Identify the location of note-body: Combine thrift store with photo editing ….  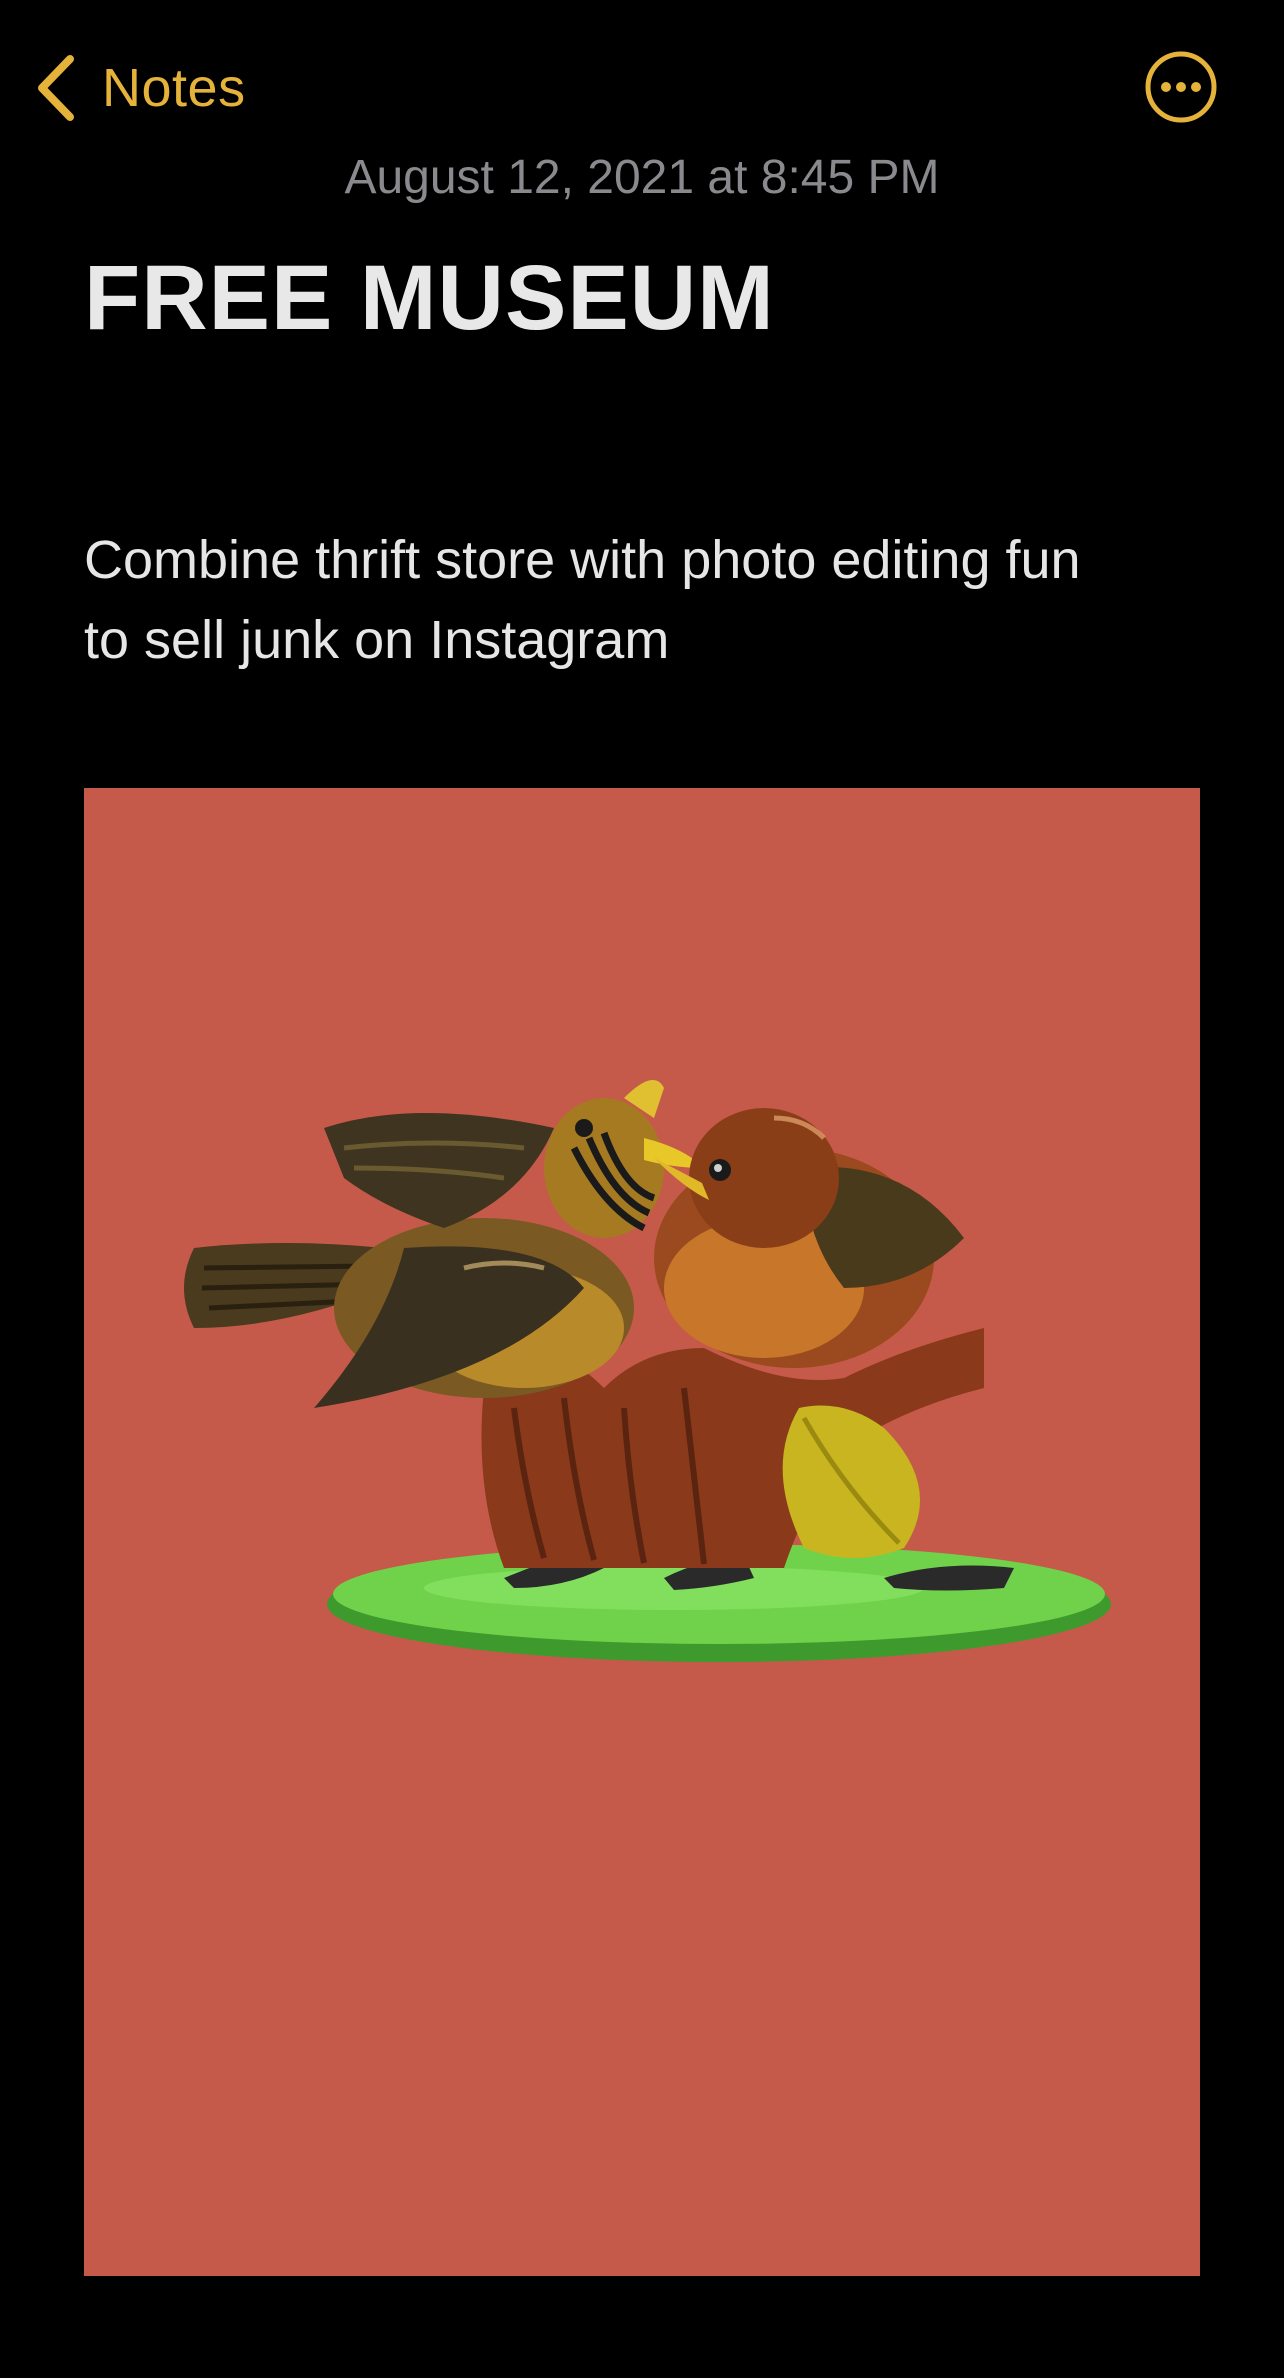
(644, 600).